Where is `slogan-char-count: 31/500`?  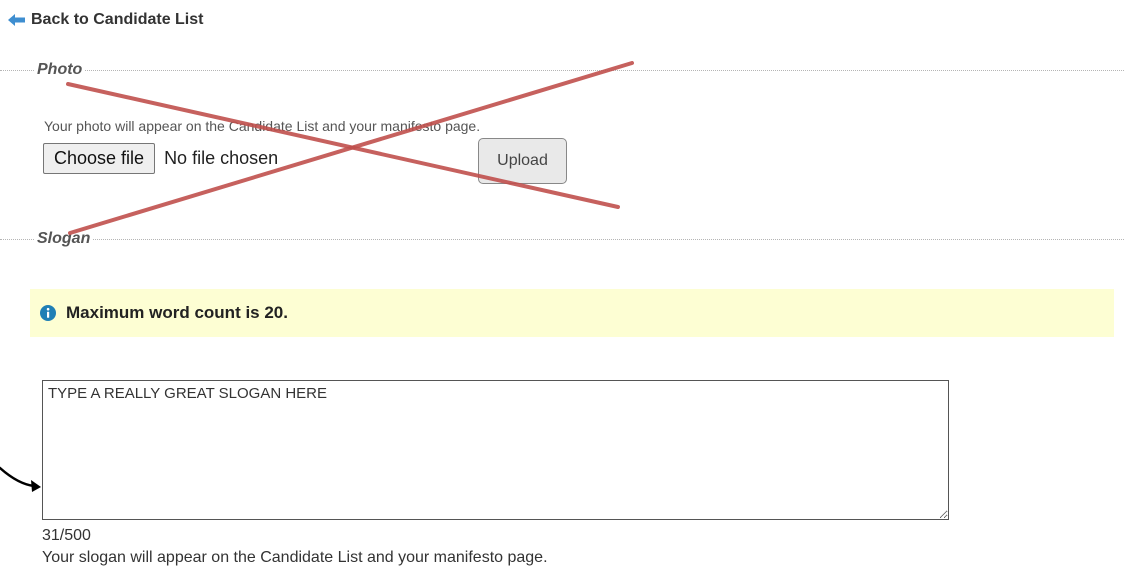 slogan-char-count: 31/500 is located at coordinates (66, 535).